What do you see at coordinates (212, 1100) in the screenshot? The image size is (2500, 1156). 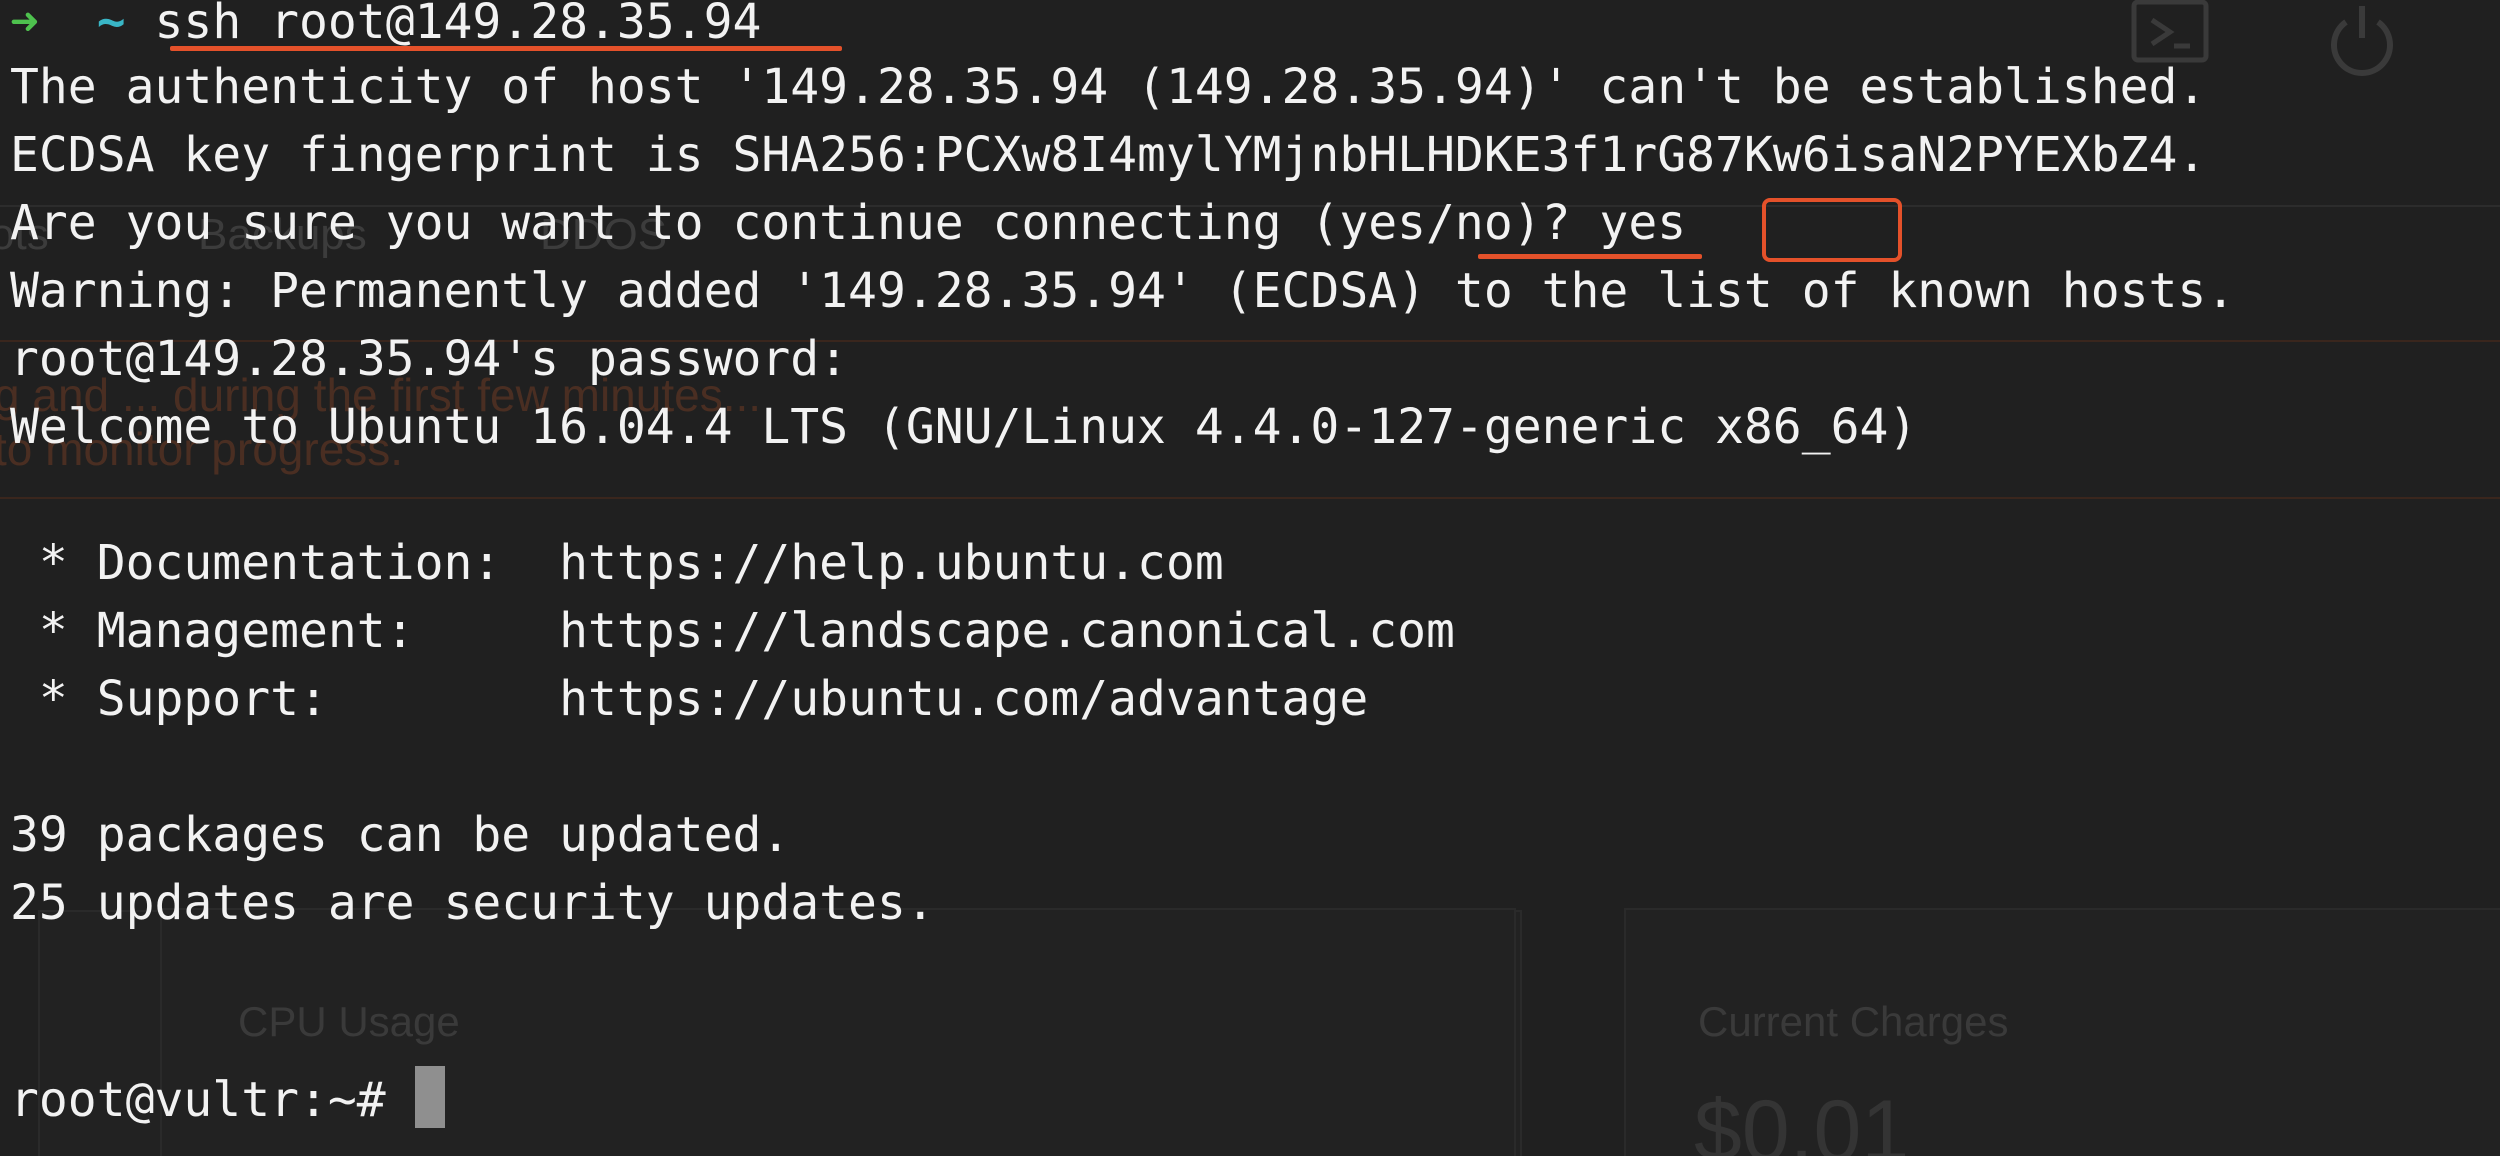 I see `shell-prompt: root@vultr:~#` at bounding box center [212, 1100].